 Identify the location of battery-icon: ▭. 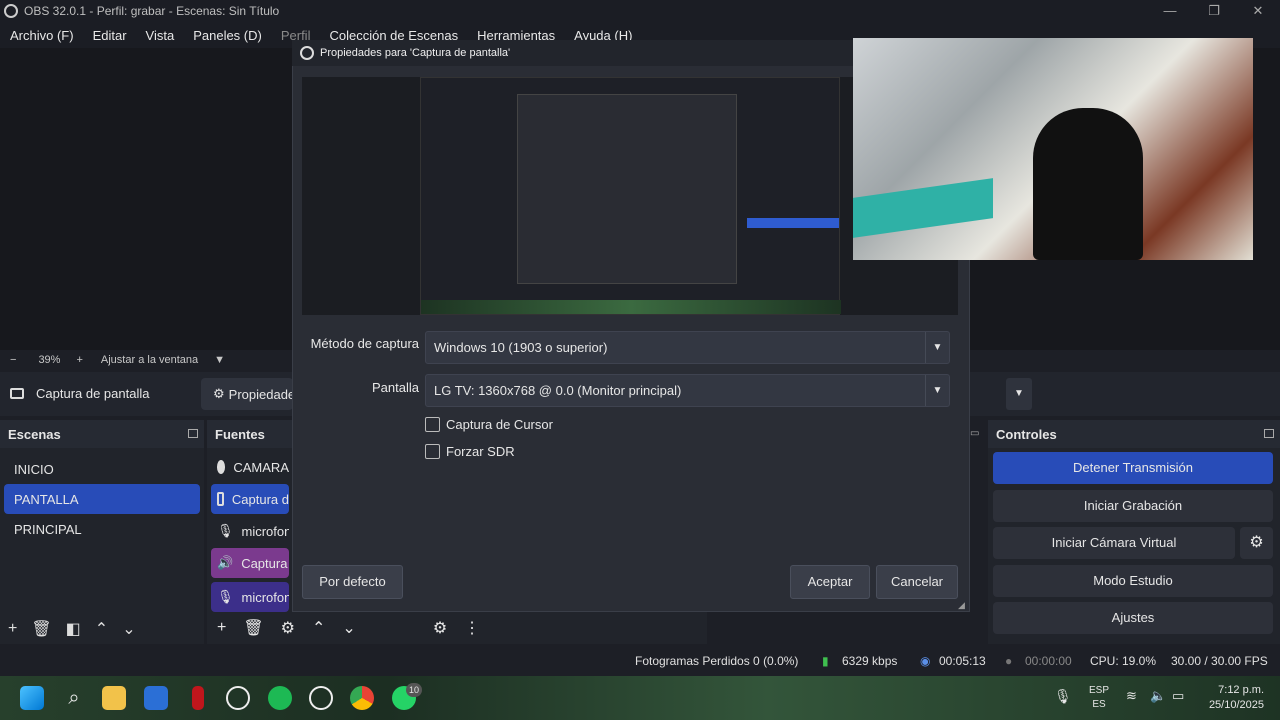
(1178, 696).